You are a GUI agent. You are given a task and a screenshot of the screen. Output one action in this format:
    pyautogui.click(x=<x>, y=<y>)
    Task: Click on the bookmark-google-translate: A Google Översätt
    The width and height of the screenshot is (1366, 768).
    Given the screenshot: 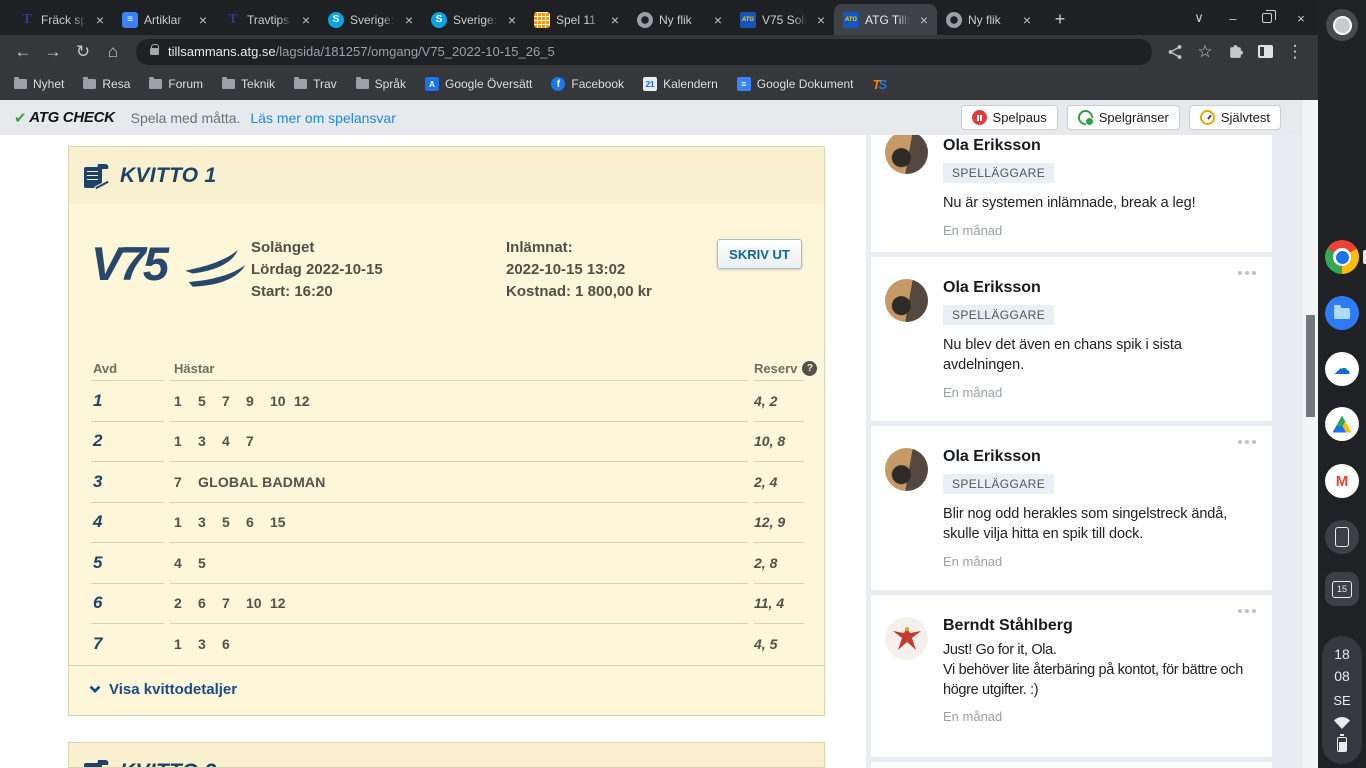 What is the action you would take?
    pyautogui.click(x=478, y=84)
    